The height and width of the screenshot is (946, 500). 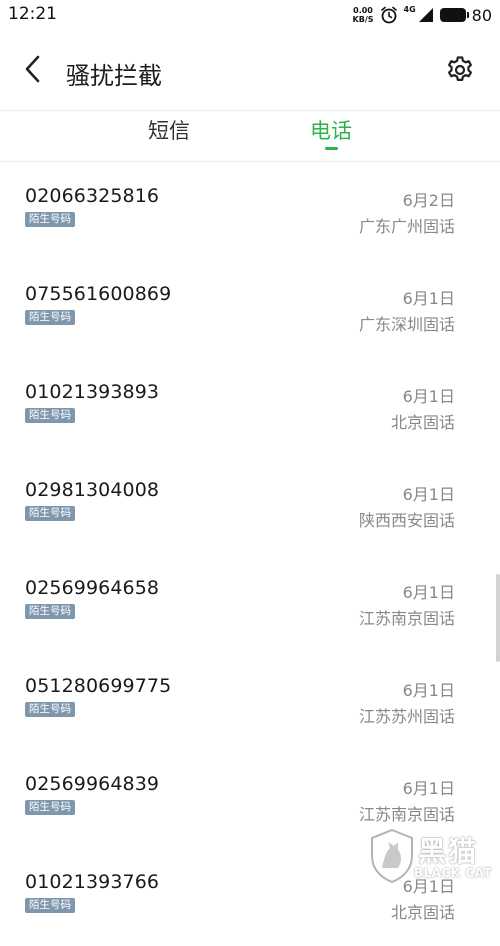 I want to click on battery-nub, so click(x=467, y=15).